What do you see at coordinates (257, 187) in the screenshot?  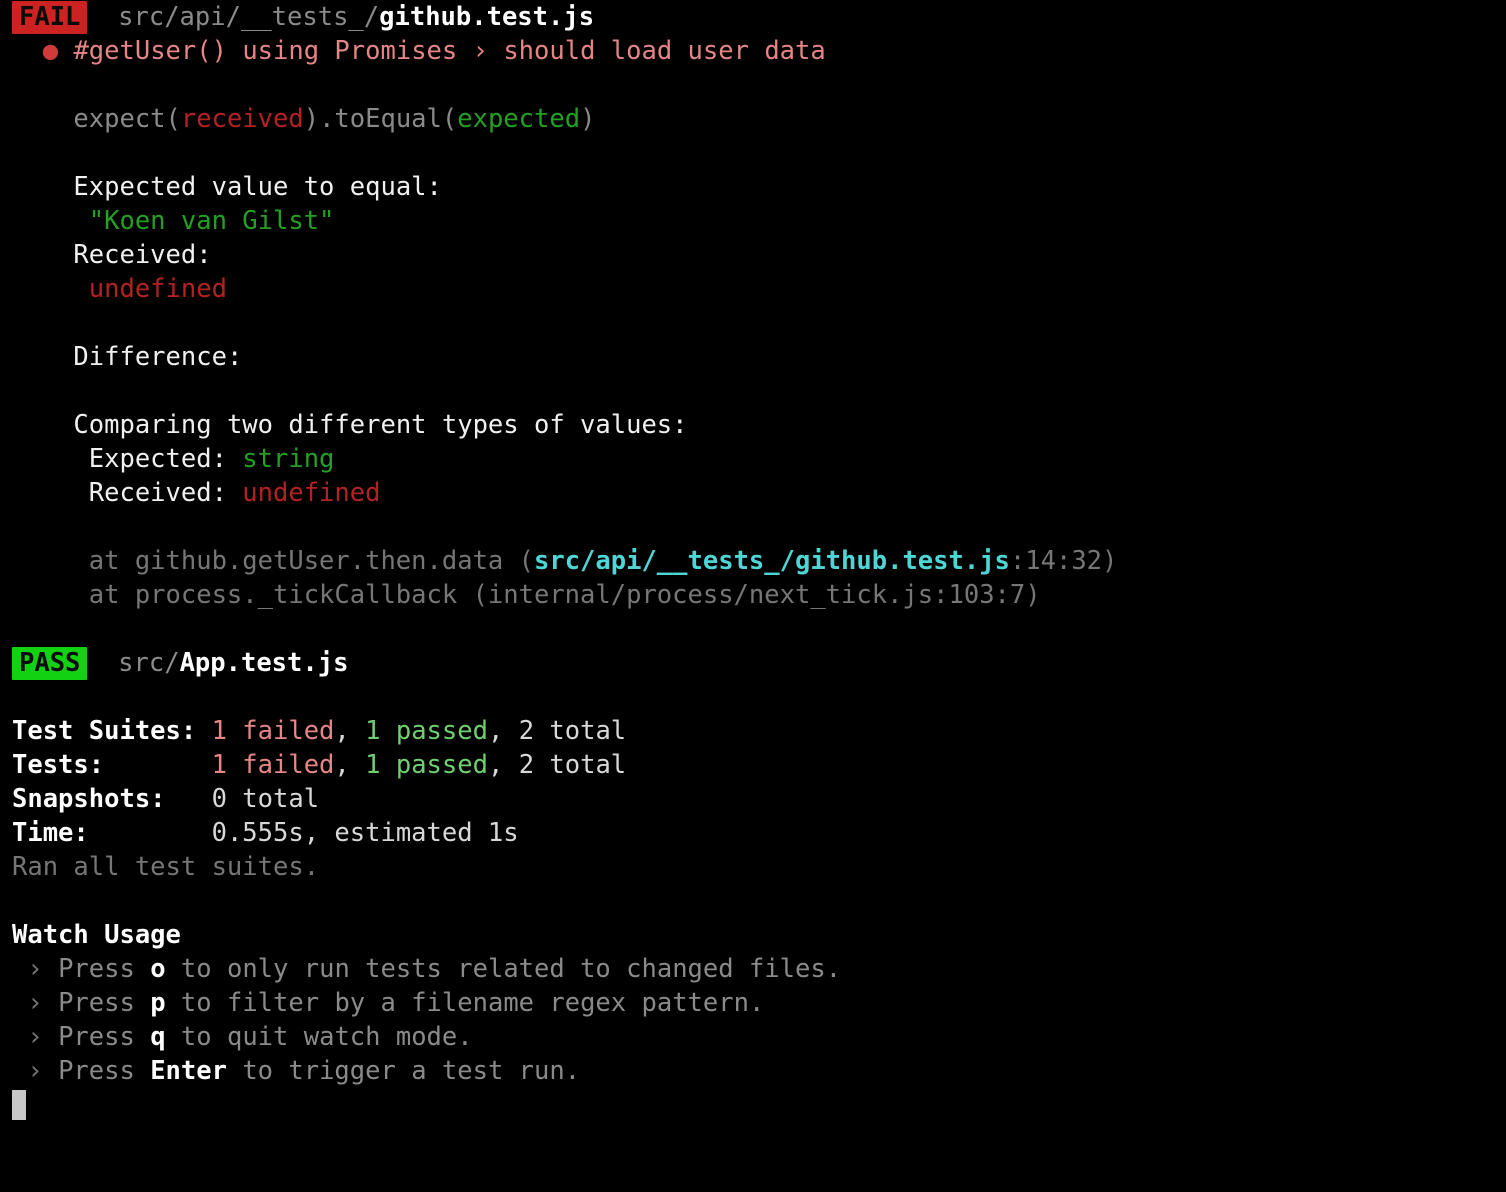 I see `expected-label: Expected value to equal:` at bounding box center [257, 187].